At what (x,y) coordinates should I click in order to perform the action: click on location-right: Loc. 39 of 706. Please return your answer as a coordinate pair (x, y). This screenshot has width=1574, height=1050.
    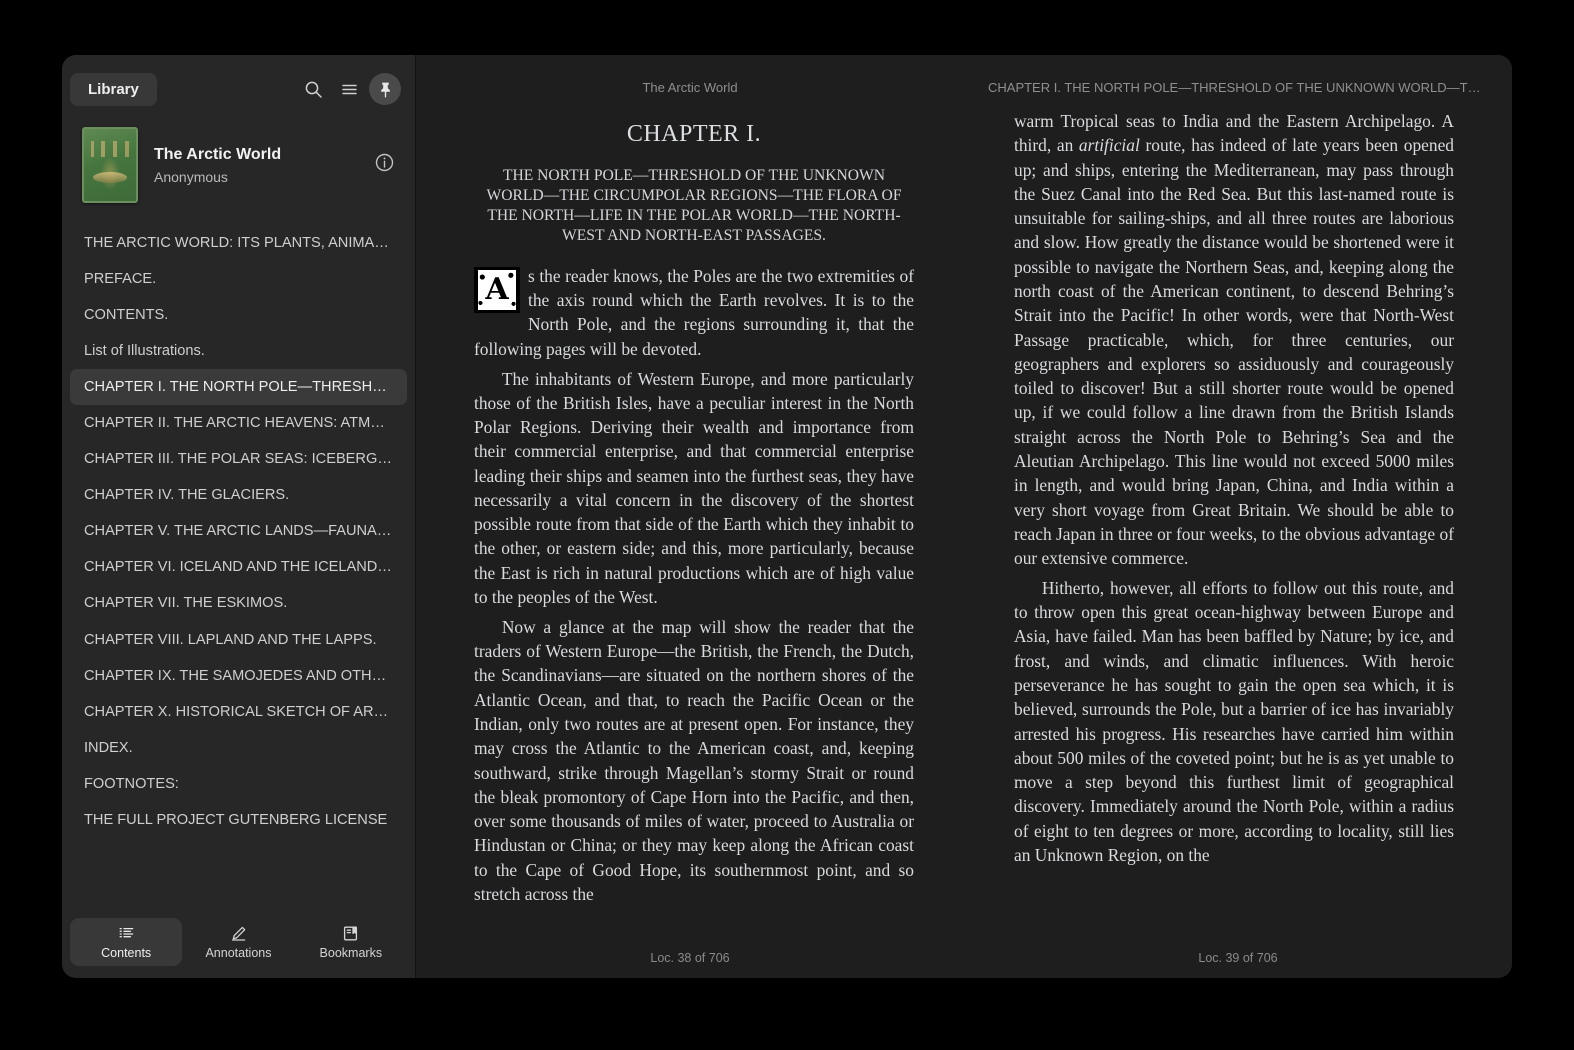
    Looking at the image, I should click on (1238, 958).